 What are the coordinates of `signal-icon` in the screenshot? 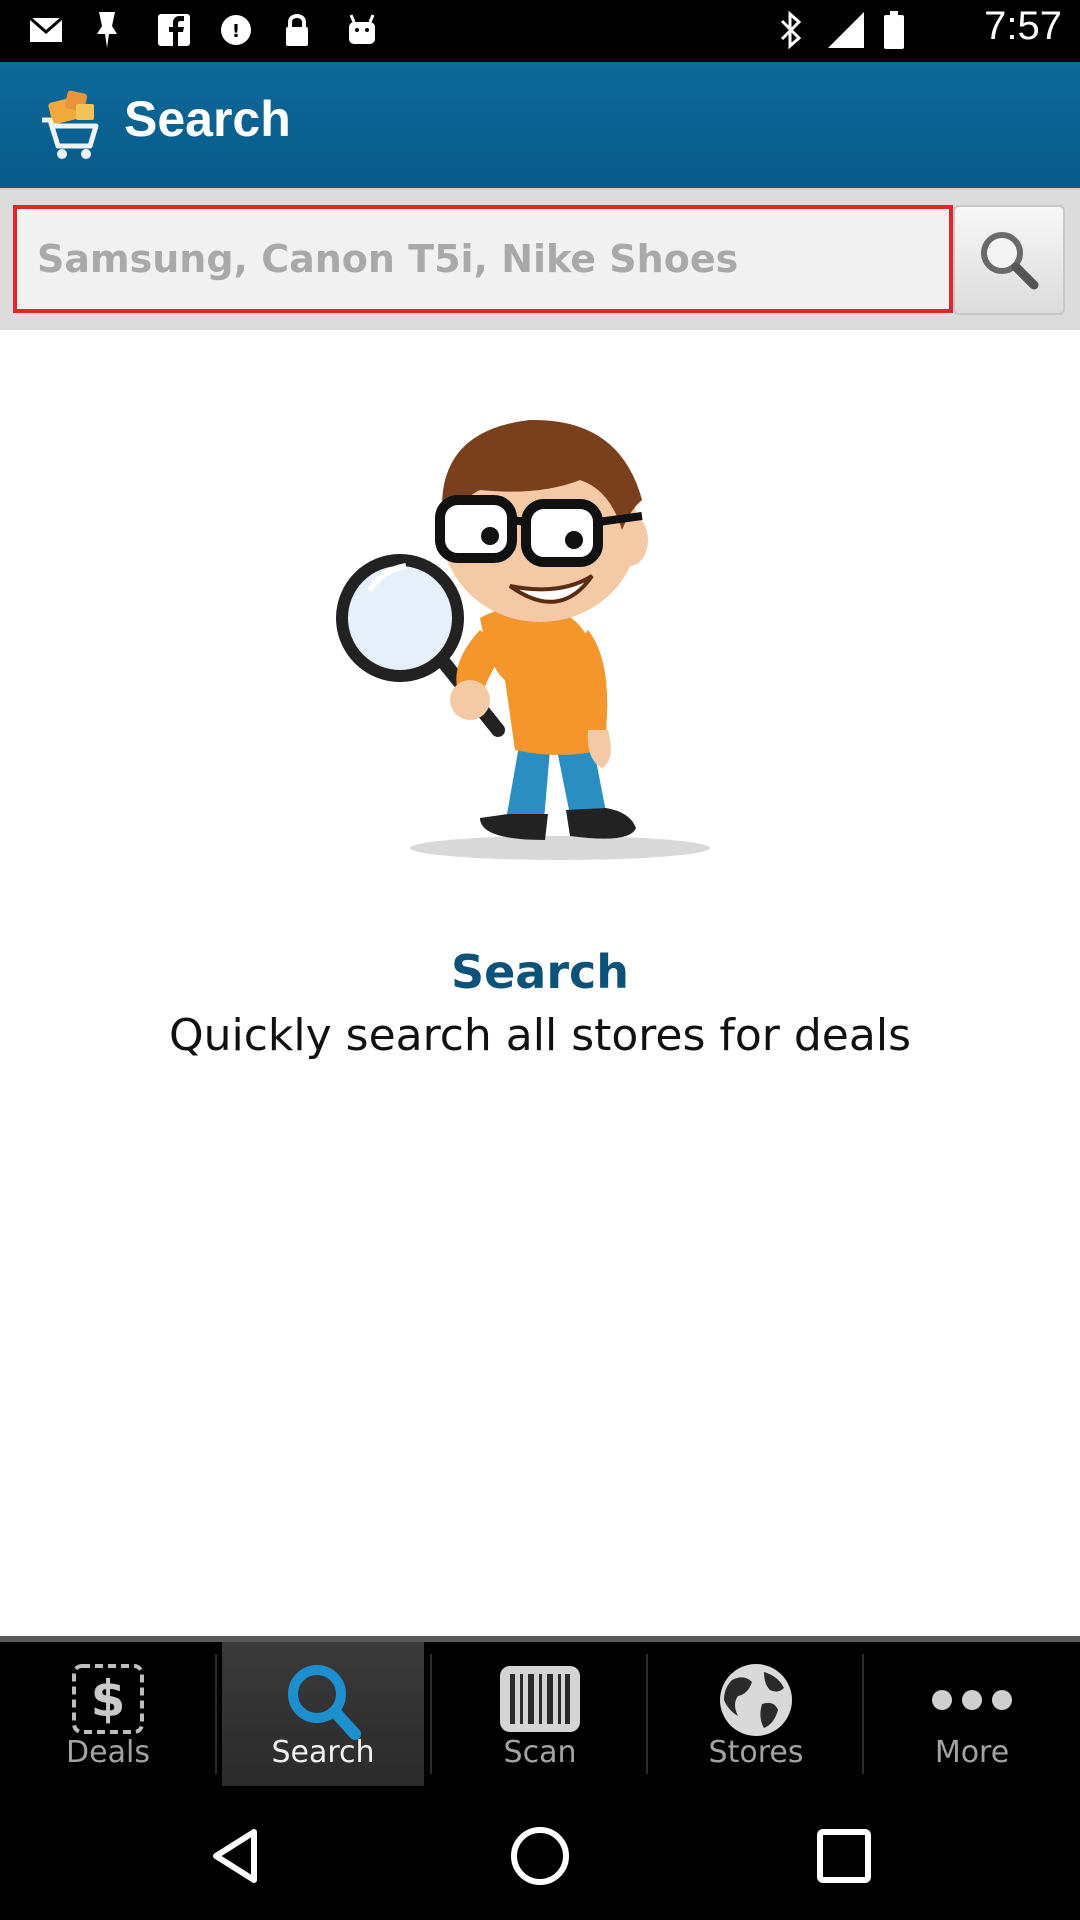 It's located at (846, 30).